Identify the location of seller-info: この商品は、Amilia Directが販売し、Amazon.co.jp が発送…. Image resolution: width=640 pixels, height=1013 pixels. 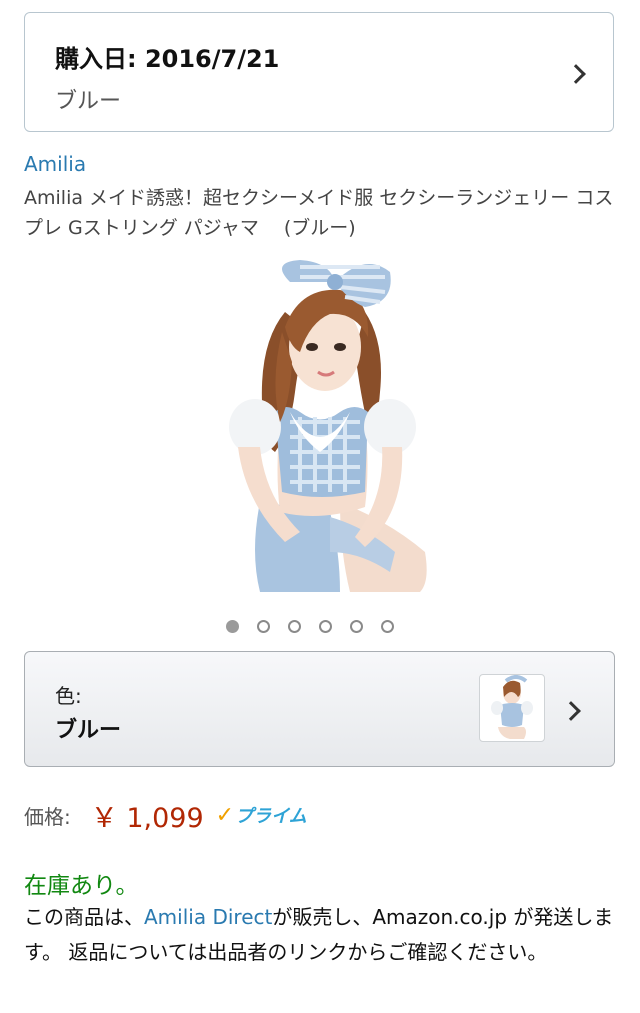
(322, 935).